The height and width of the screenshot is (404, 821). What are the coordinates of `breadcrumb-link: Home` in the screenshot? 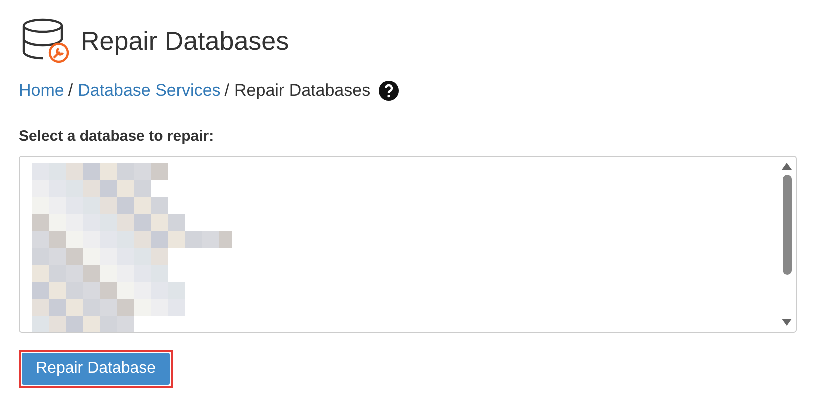 It's located at (41, 91).